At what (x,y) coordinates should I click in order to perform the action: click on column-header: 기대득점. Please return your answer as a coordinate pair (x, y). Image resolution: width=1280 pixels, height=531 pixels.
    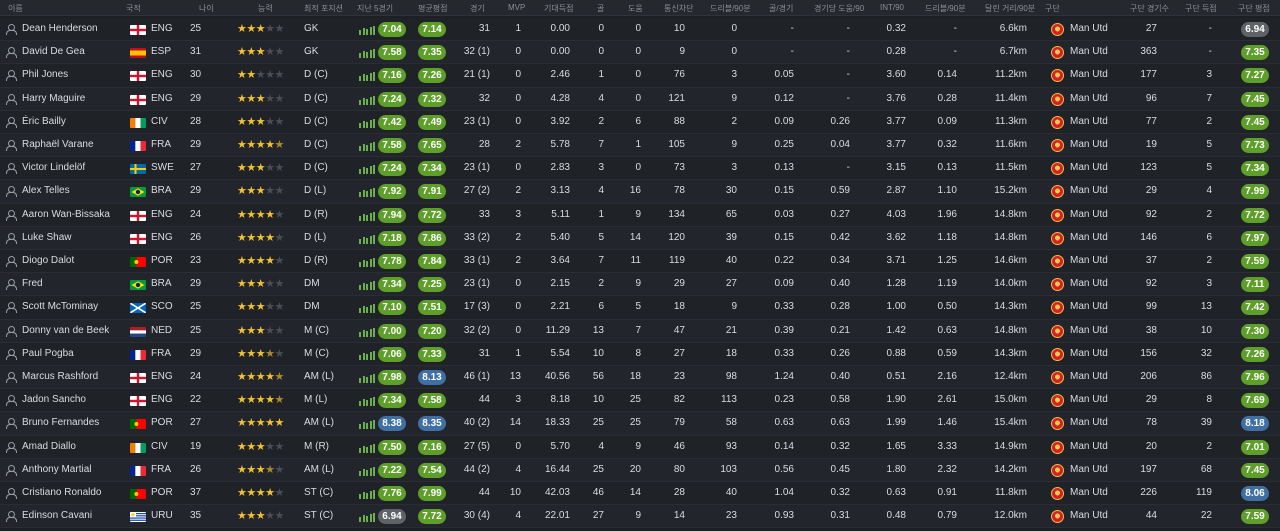
    Looking at the image, I should click on (558, 8).